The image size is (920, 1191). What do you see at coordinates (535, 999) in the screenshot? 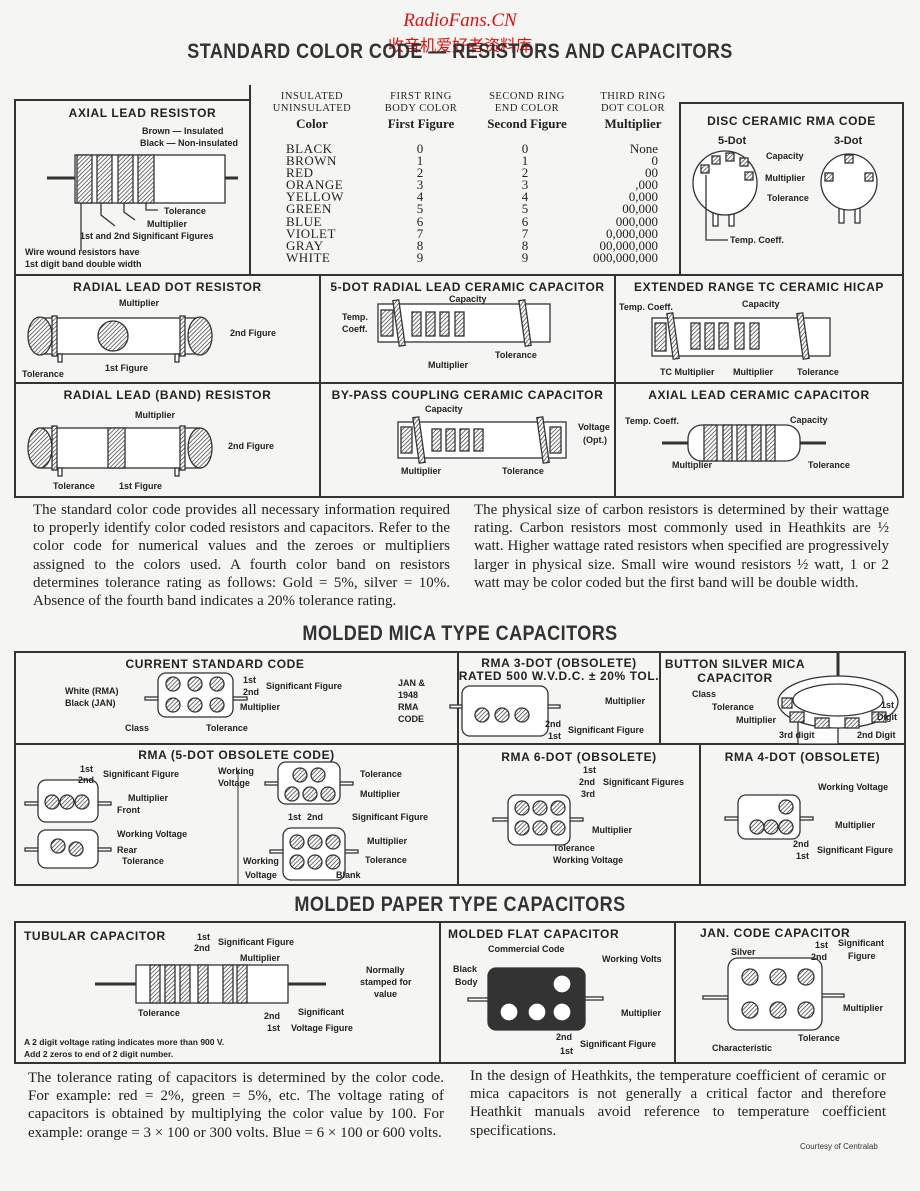
I see `molded-flat-drawing` at bounding box center [535, 999].